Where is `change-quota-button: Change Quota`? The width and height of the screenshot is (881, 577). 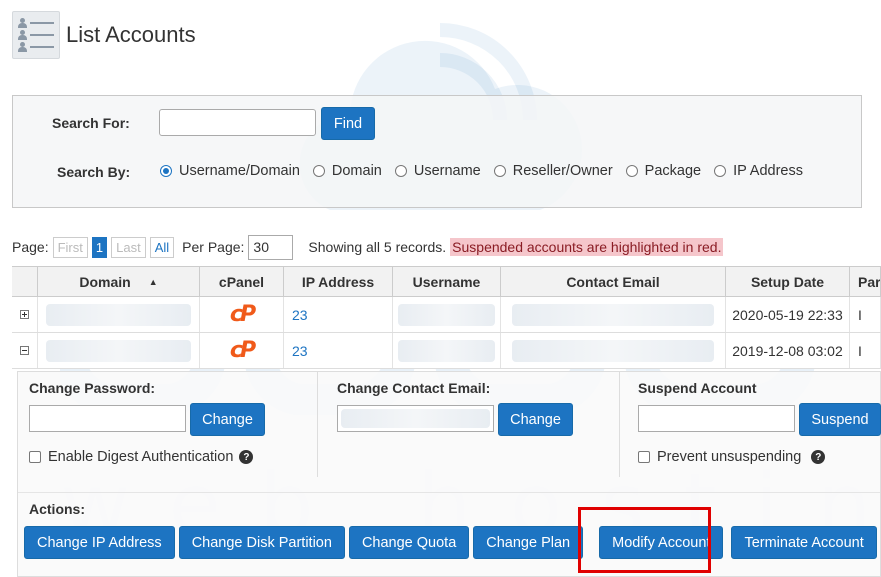 change-quota-button: Change Quota is located at coordinates (409, 542).